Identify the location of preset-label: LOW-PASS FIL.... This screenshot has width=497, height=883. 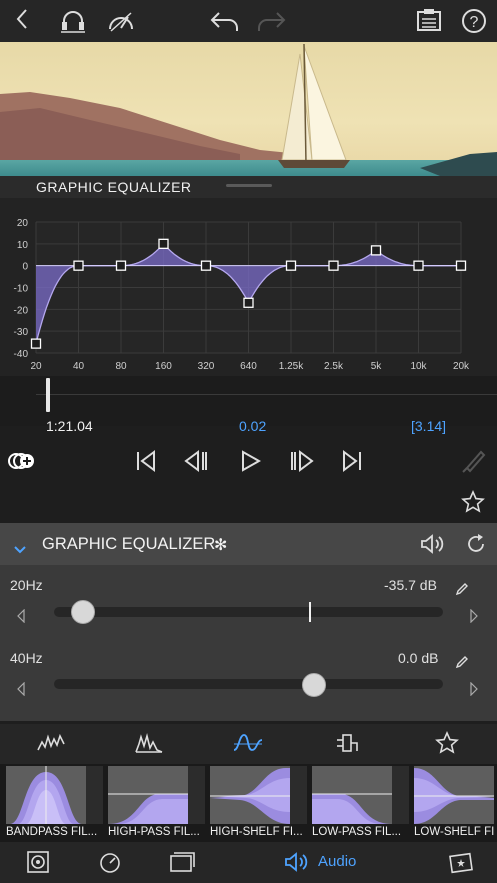
(357, 832).